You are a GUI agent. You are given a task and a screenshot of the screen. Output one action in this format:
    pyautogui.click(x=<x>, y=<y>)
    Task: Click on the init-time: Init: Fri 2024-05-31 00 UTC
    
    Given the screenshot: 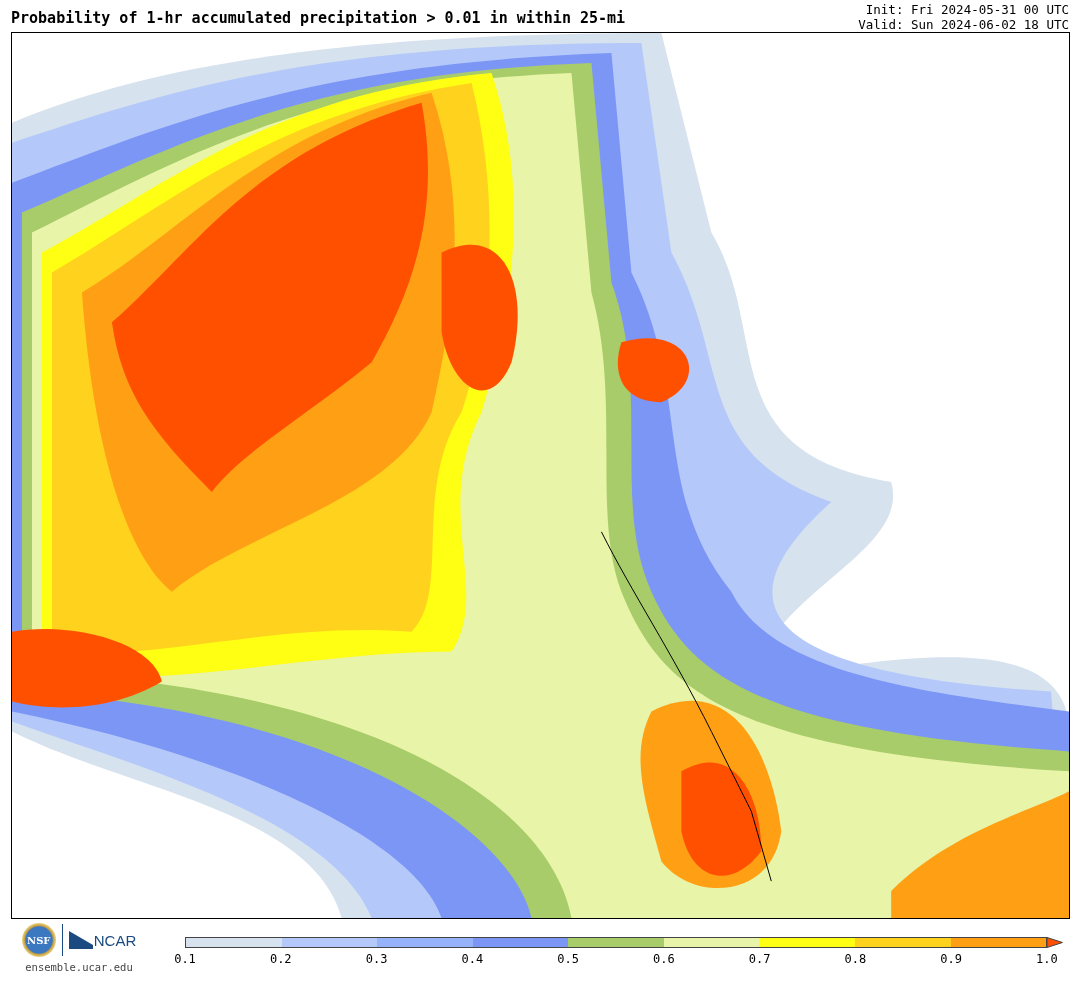 What is the action you would take?
    pyautogui.click(x=967, y=9)
    